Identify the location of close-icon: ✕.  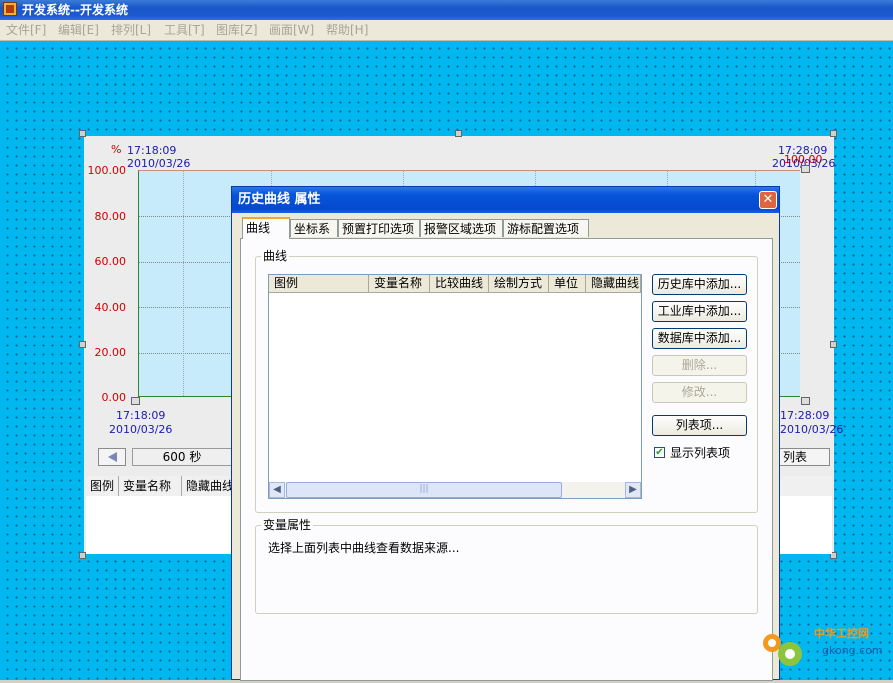
(768, 200).